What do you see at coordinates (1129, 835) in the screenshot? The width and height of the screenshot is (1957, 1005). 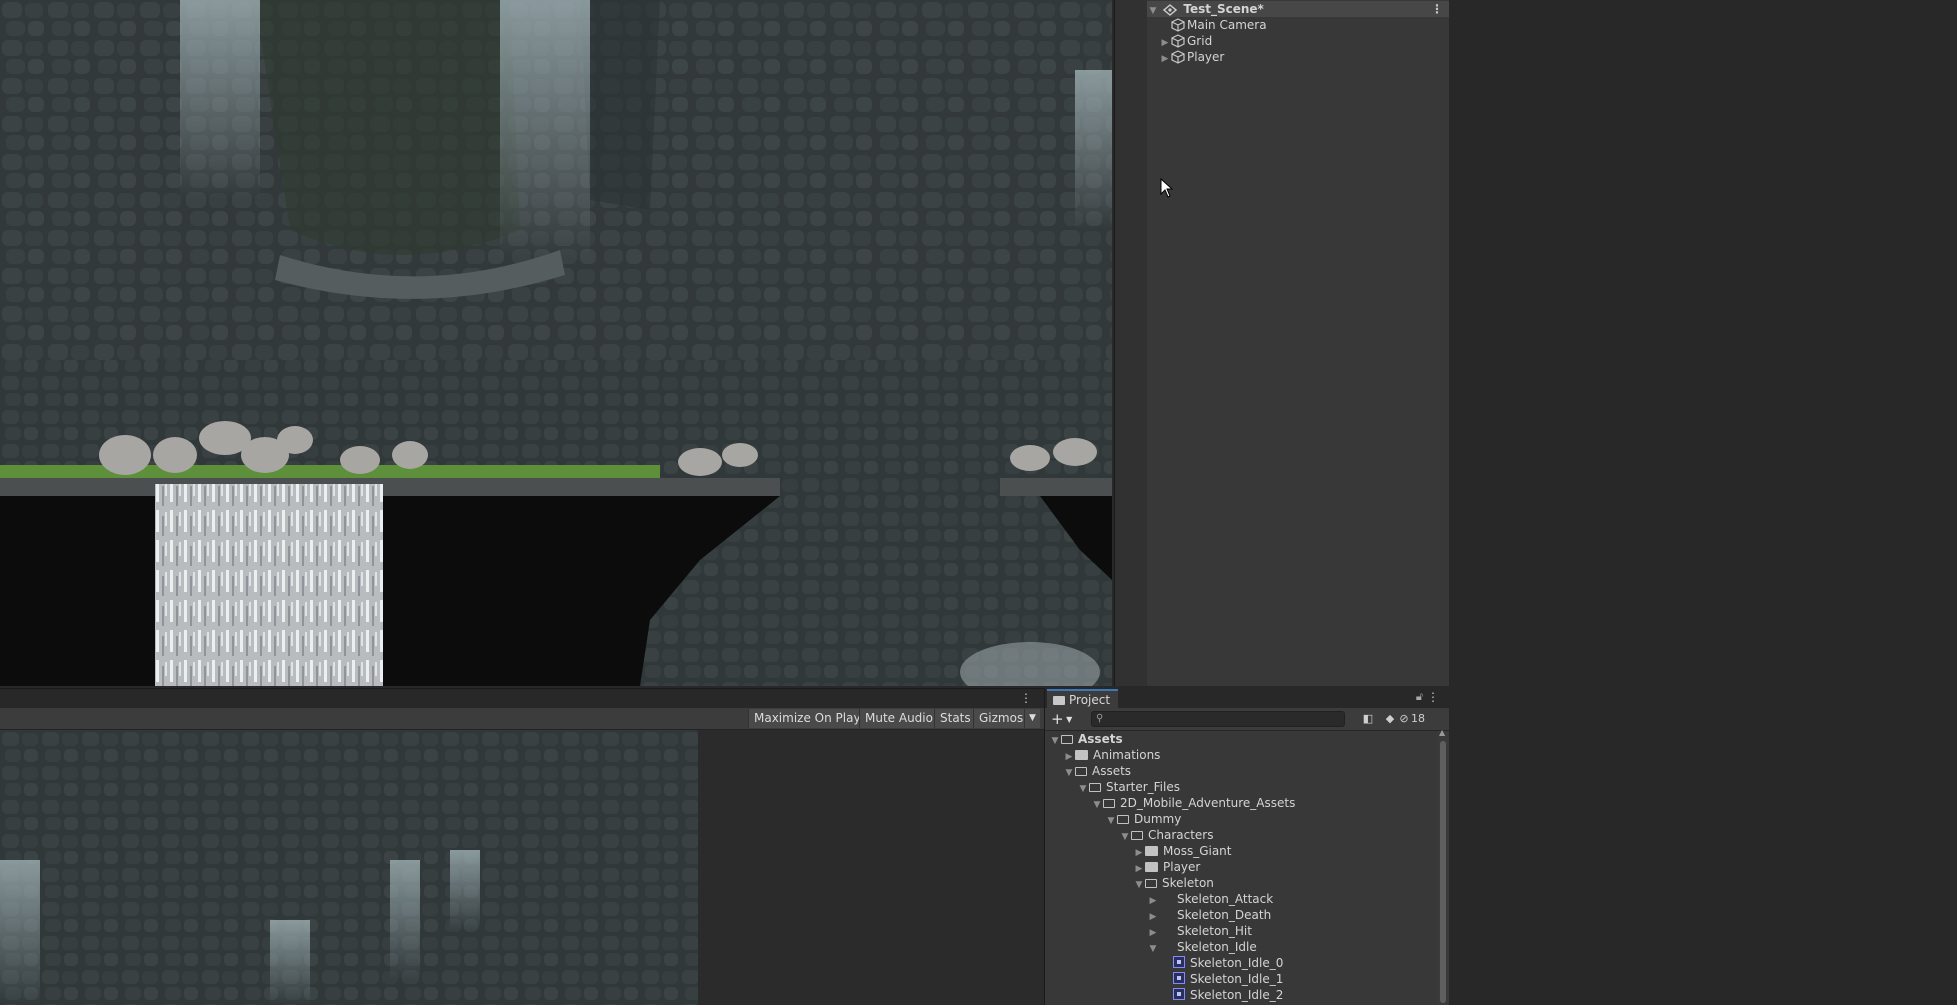 I see `tree-item: ▼ Characters` at bounding box center [1129, 835].